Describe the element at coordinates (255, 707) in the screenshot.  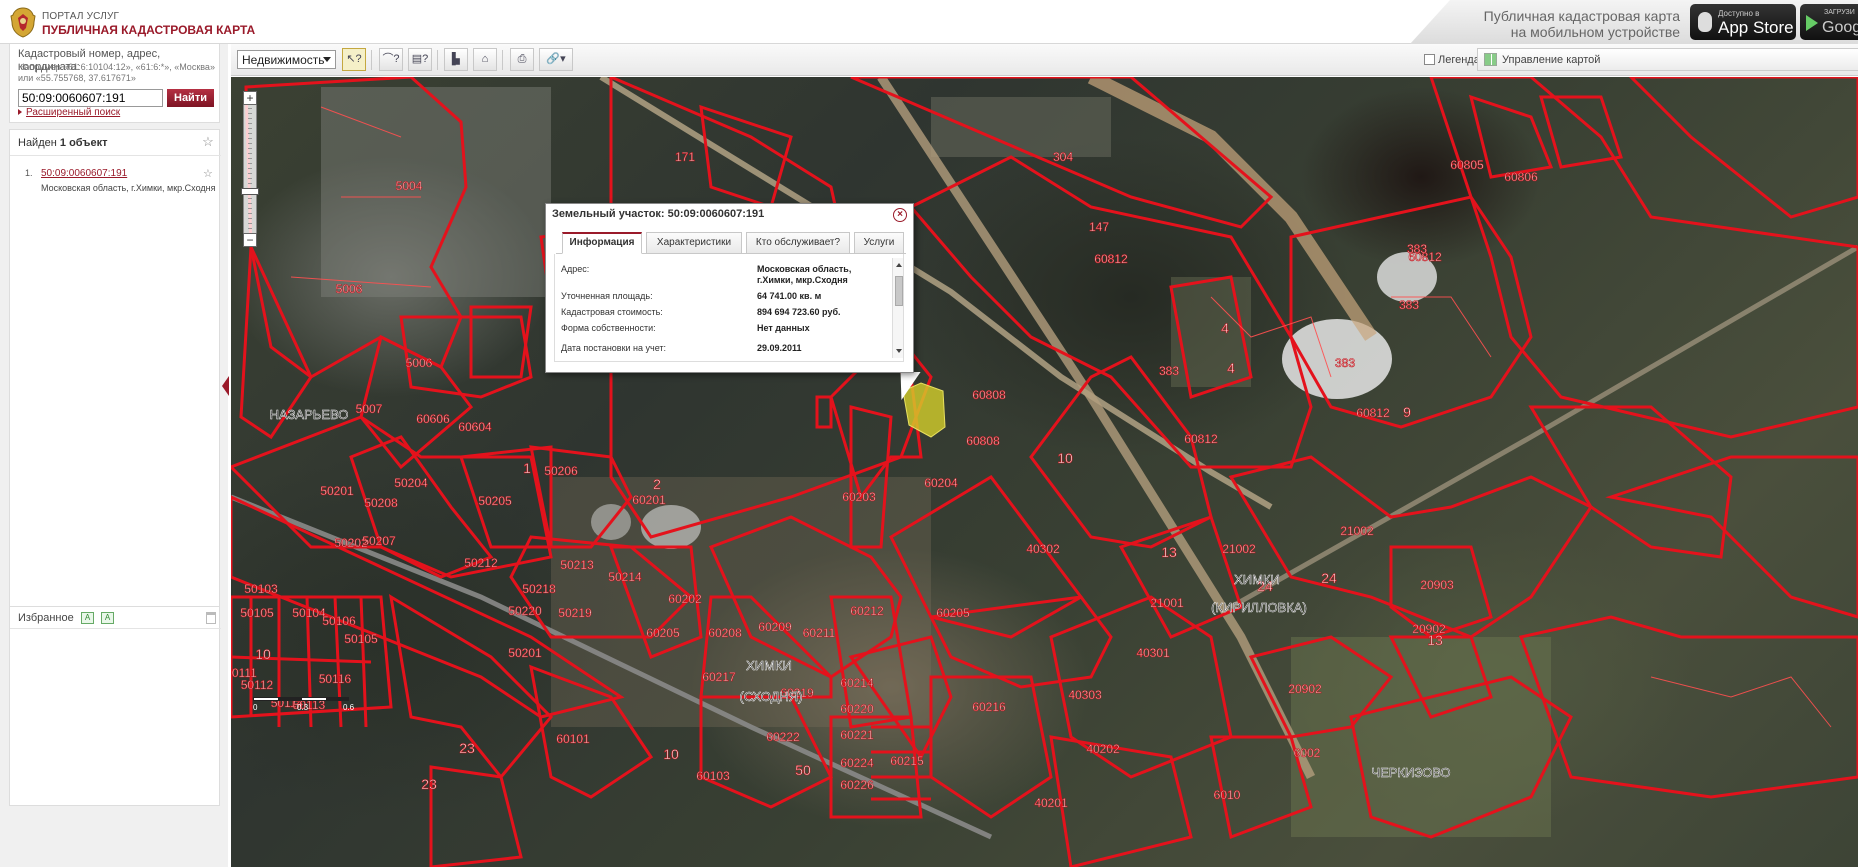
I see `scale-label: 0` at that location.